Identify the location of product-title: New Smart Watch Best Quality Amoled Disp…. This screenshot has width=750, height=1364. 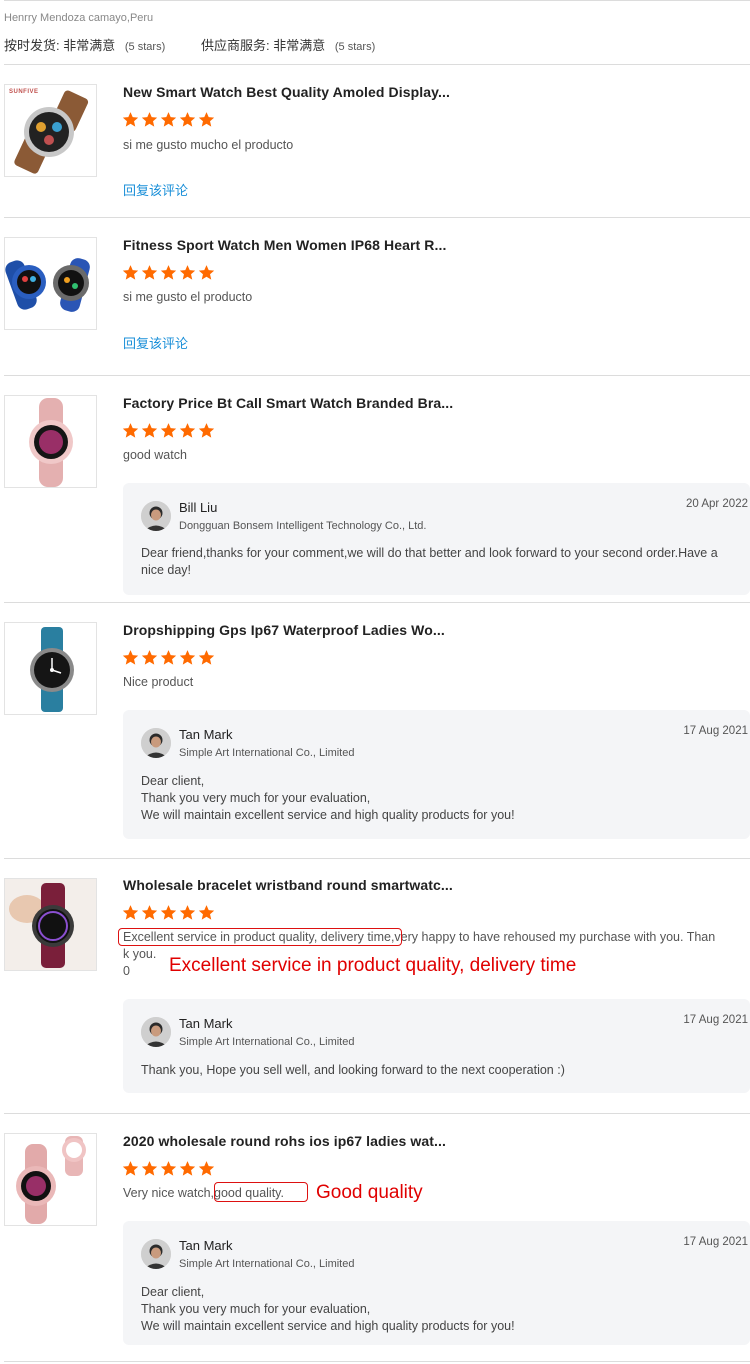
(286, 92).